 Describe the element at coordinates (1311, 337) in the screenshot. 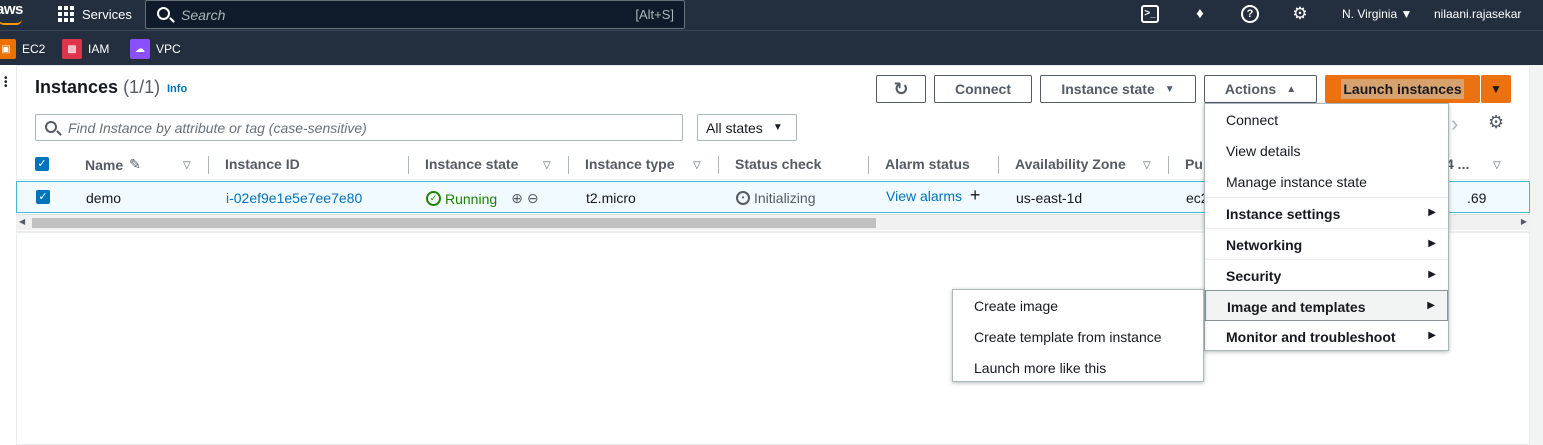

I see `menu-item-label: Monitor and troubleshoot` at that location.